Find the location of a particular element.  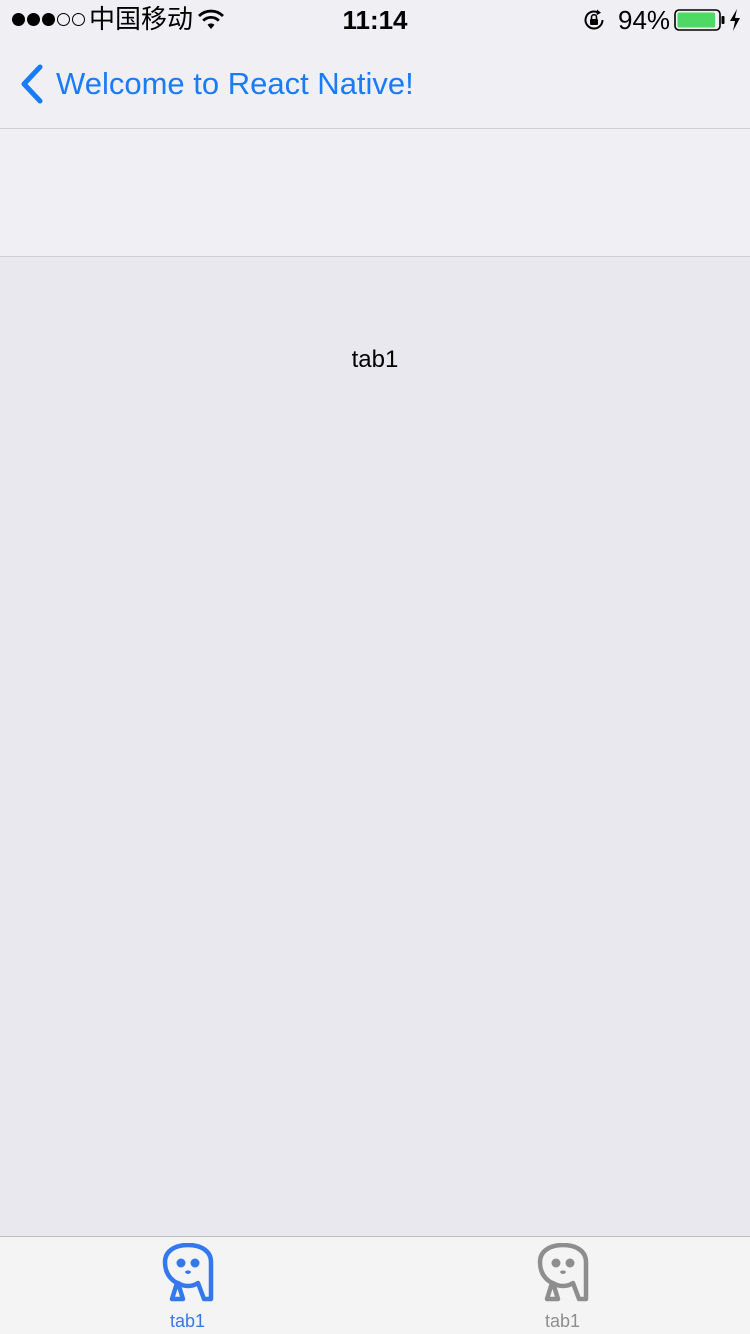

tab-item-1: tab1 is located at coordinates (187, 1285).